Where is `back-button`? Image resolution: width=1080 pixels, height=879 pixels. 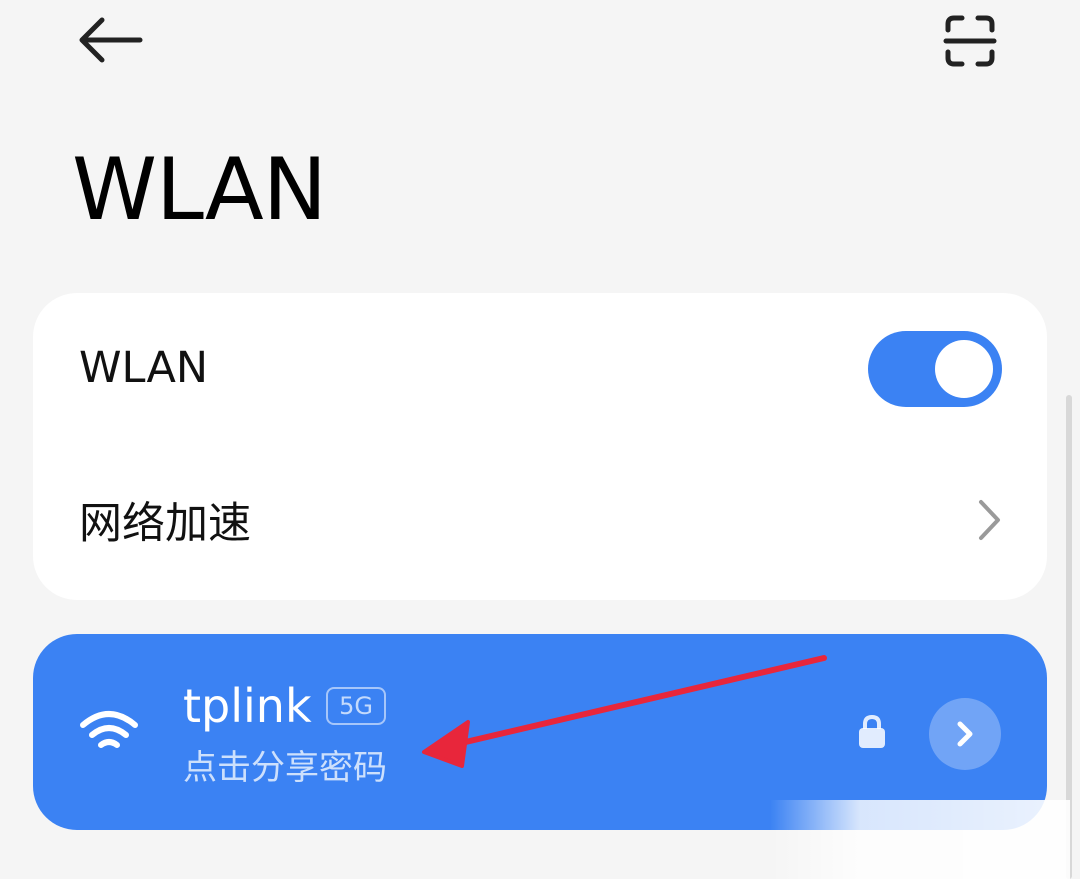 back-button is located at coordinates (110, 40).